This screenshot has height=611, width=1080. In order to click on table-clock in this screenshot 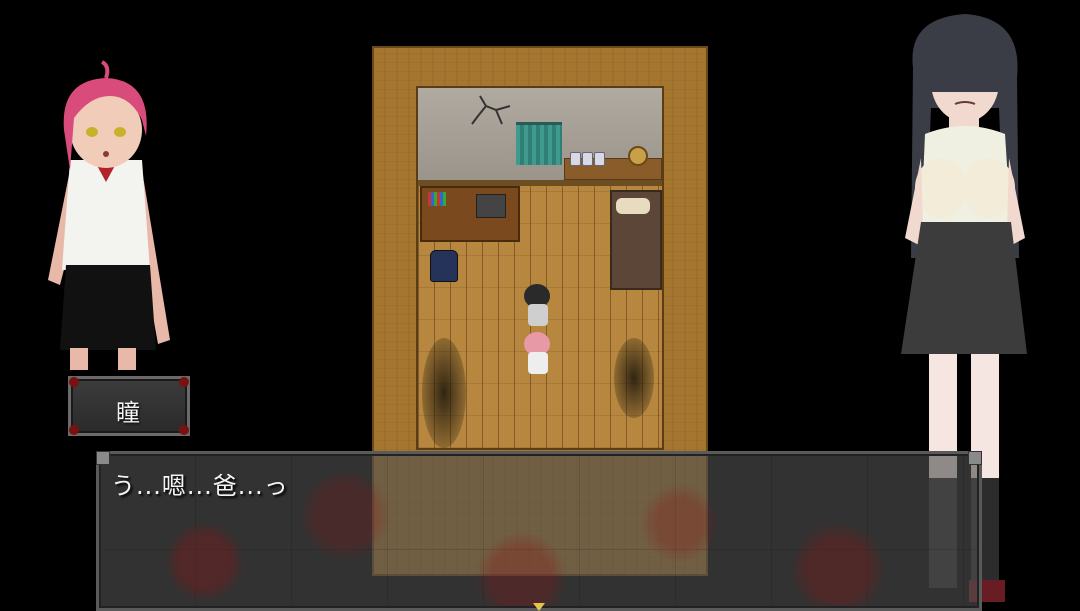, I will do `click(638, 156)`.